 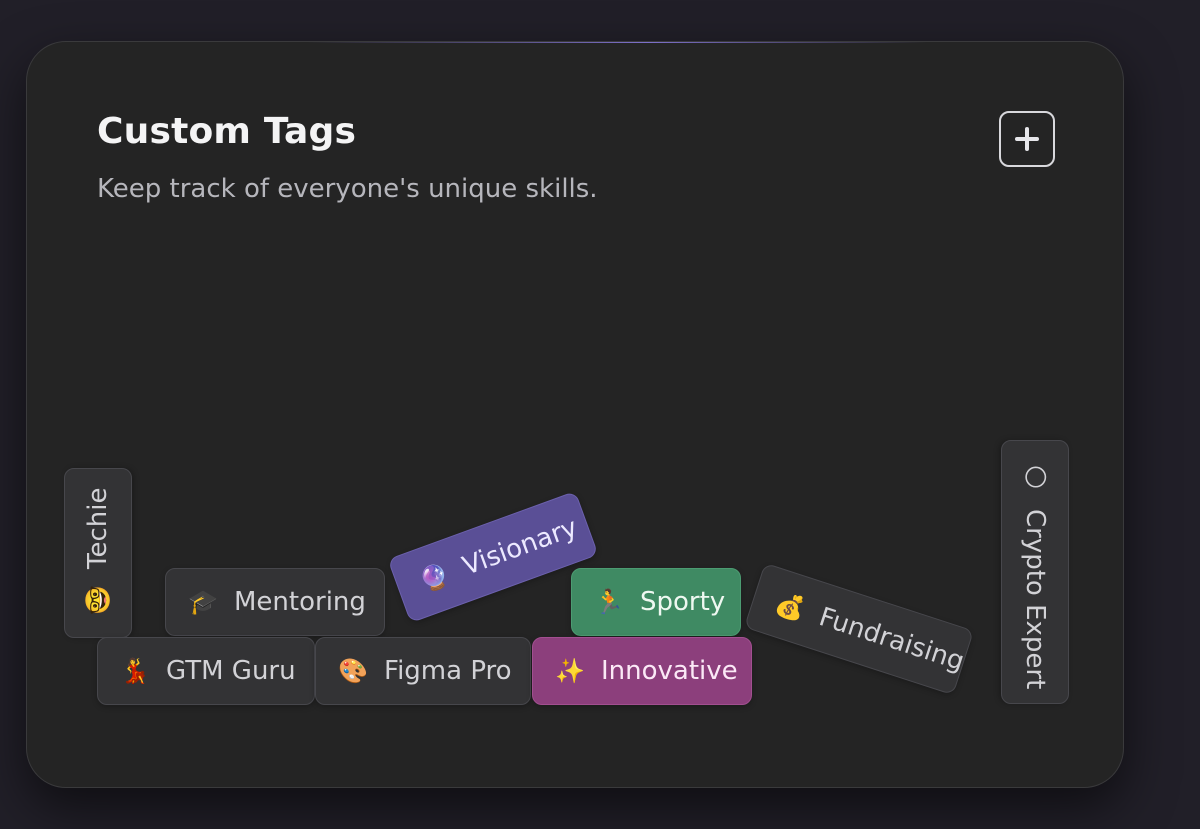 I want to click on add-tag-button, so click(x=1027, y=139).